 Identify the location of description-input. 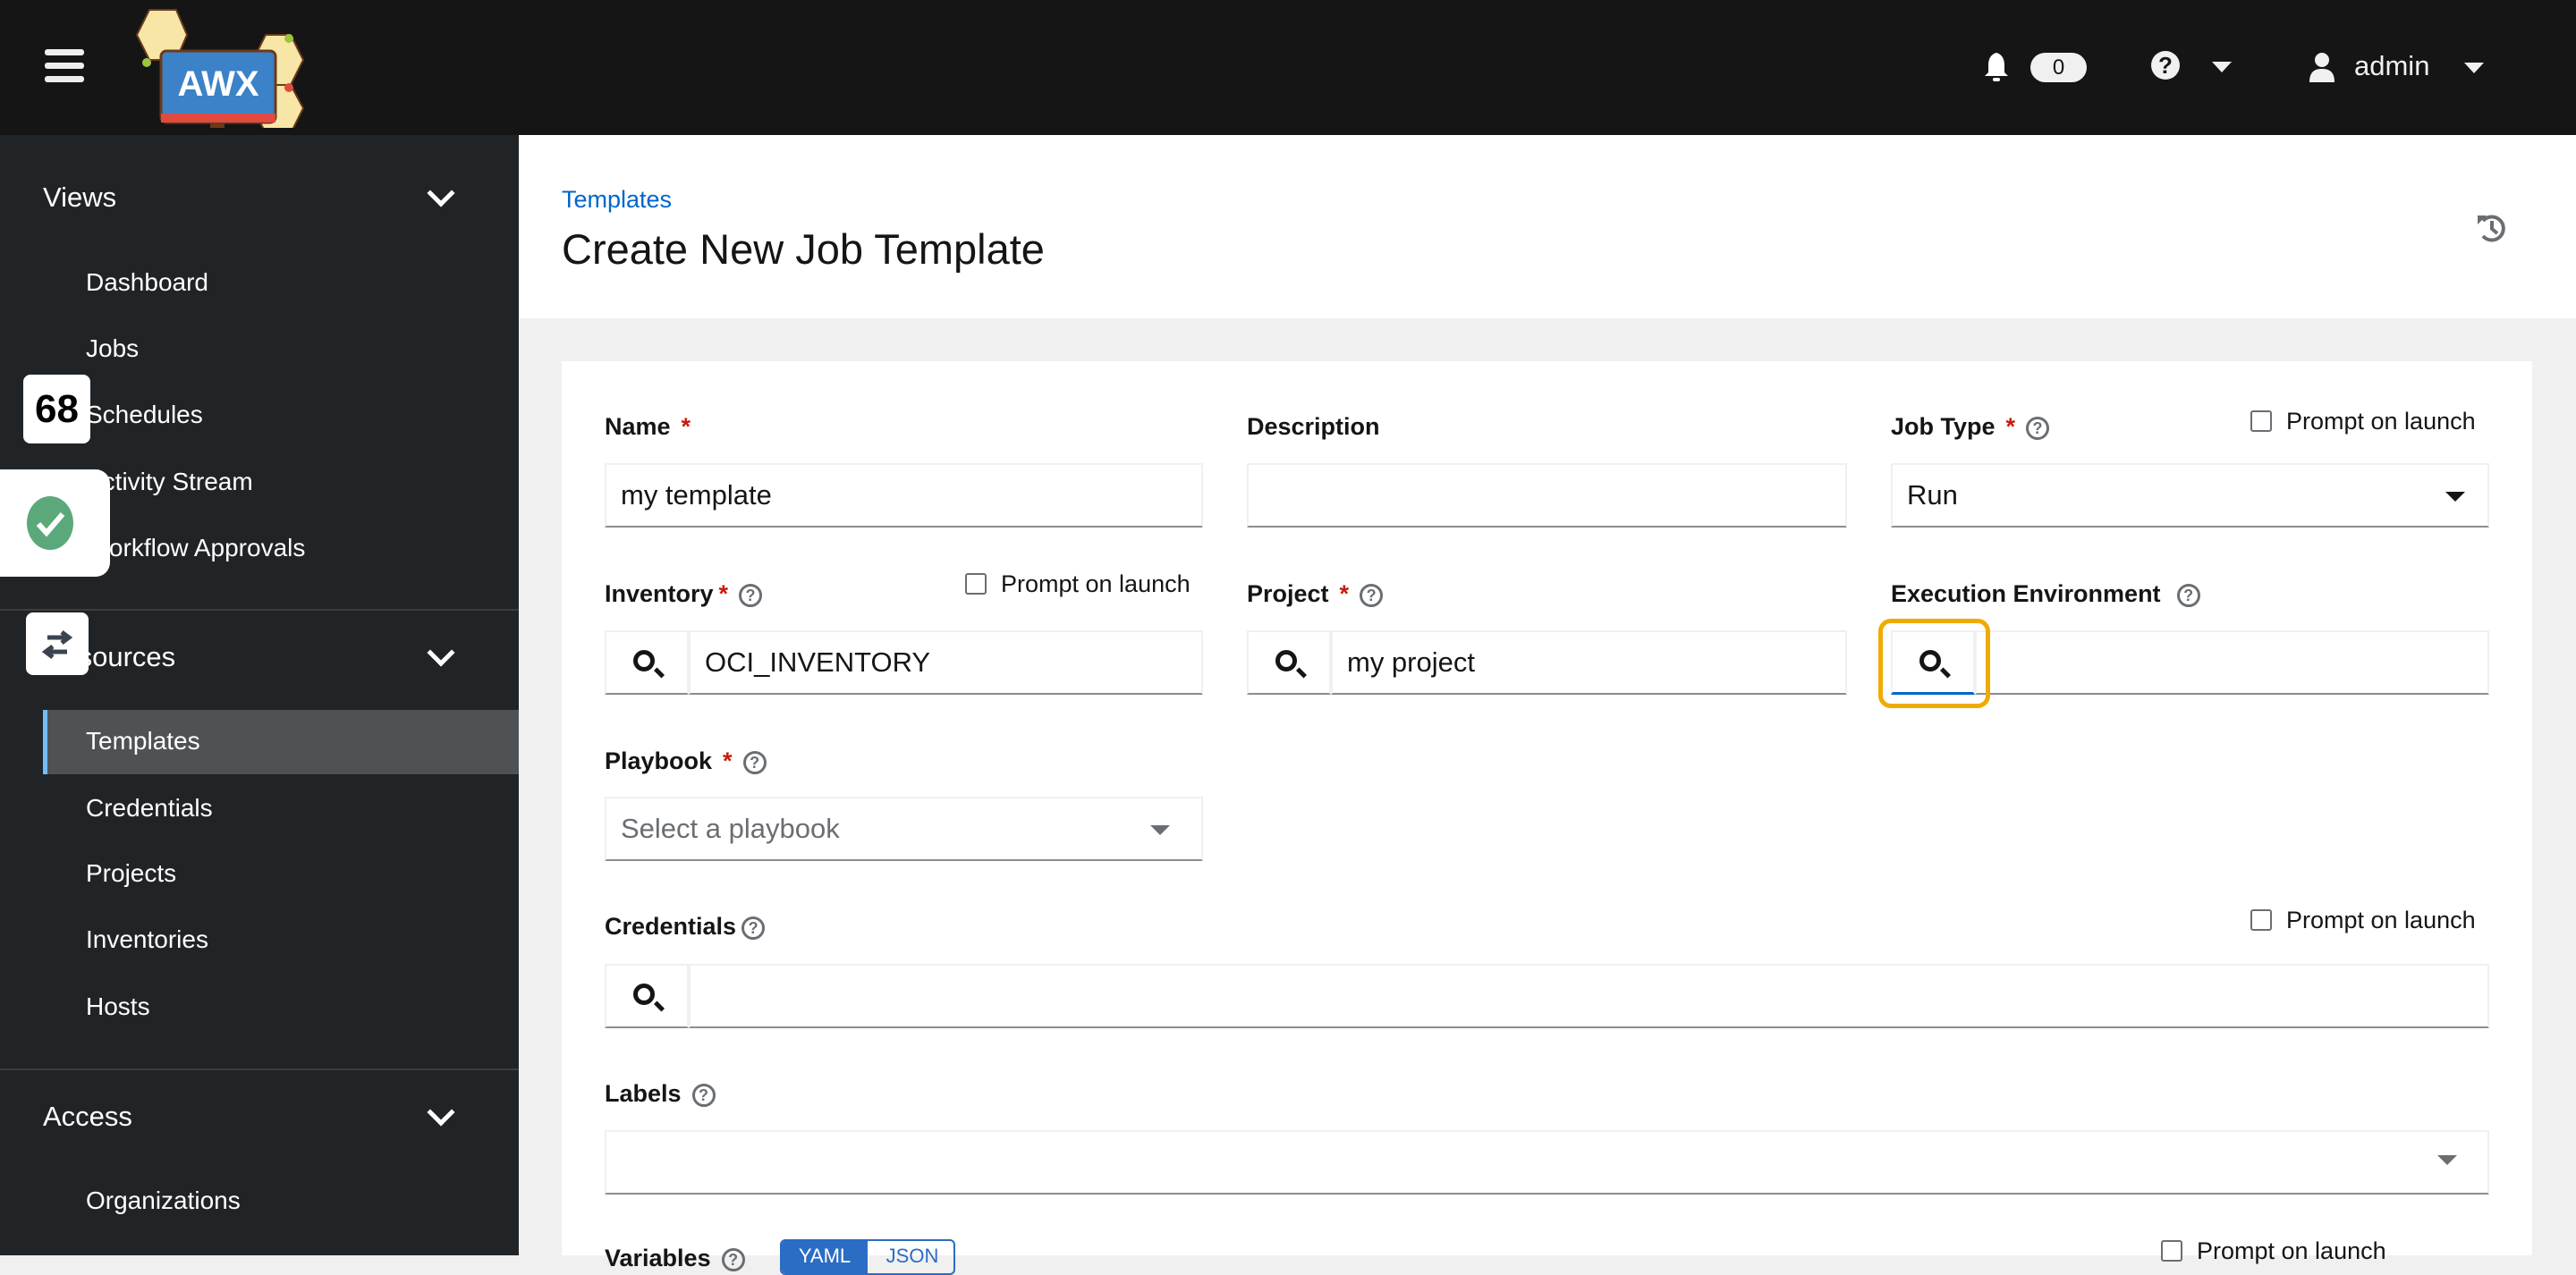
(1547, 495).